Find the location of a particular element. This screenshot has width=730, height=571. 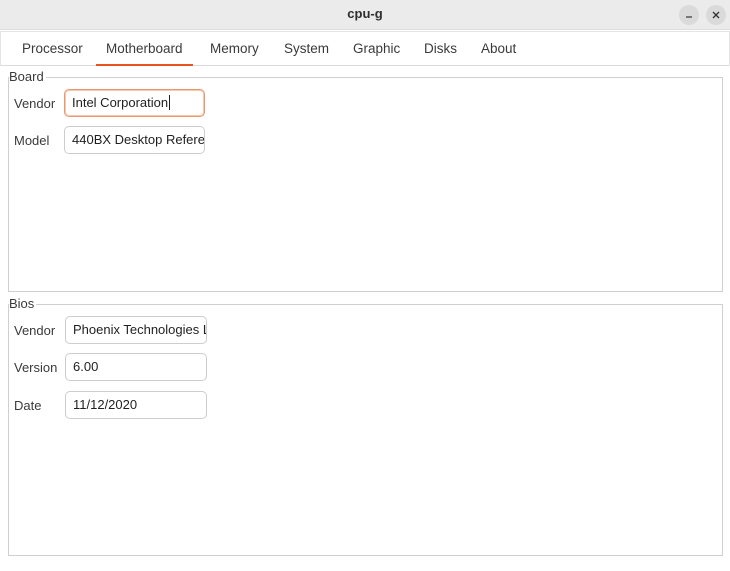

board-vendor-label: Vendor is located at coordinates (35, 103).